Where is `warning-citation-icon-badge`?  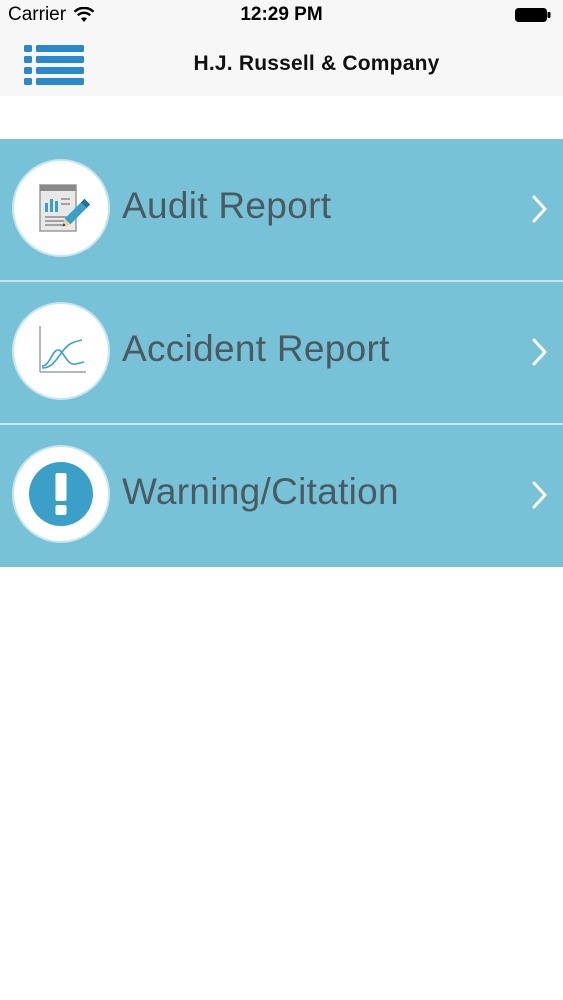 warning-citation-icon-badge is located at coordinates (61, 494).